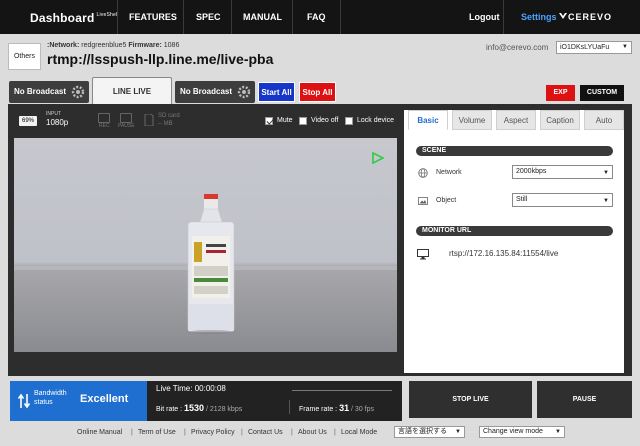  I want to click on rec-label: REC, so click(104, 126).